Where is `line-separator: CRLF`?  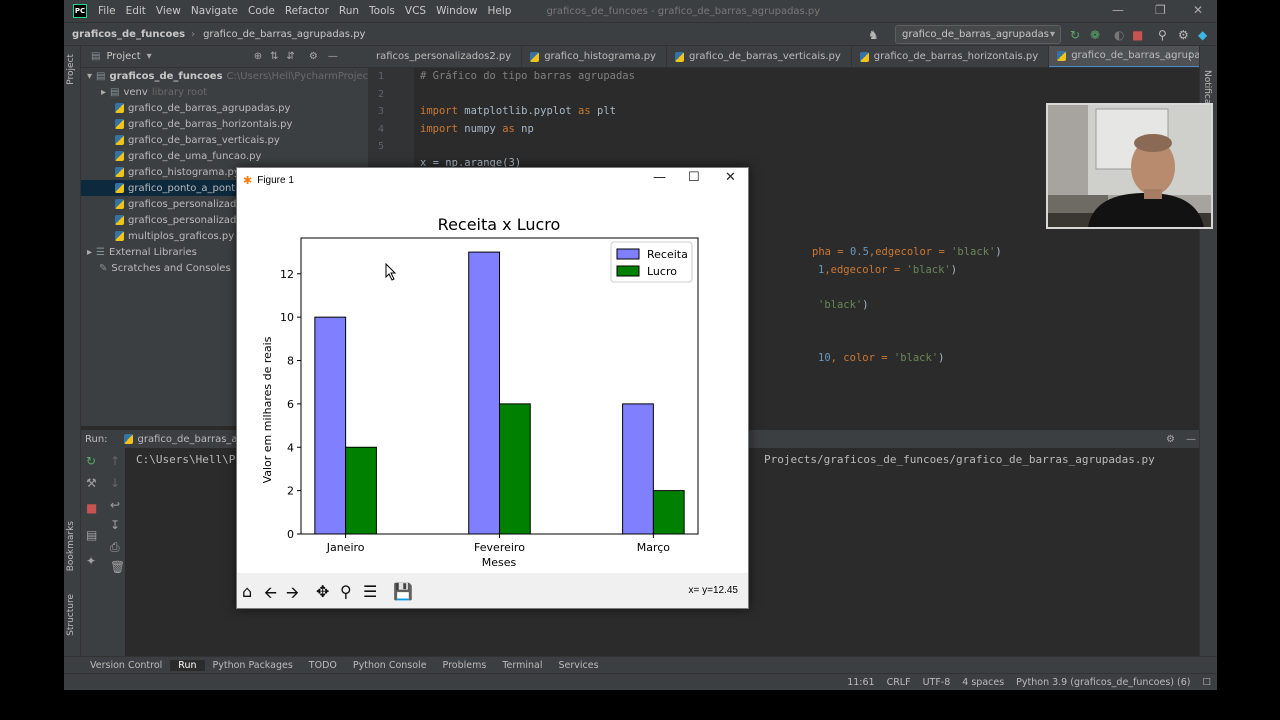 line-separator: CRLF is located at coordinates (899, 682).